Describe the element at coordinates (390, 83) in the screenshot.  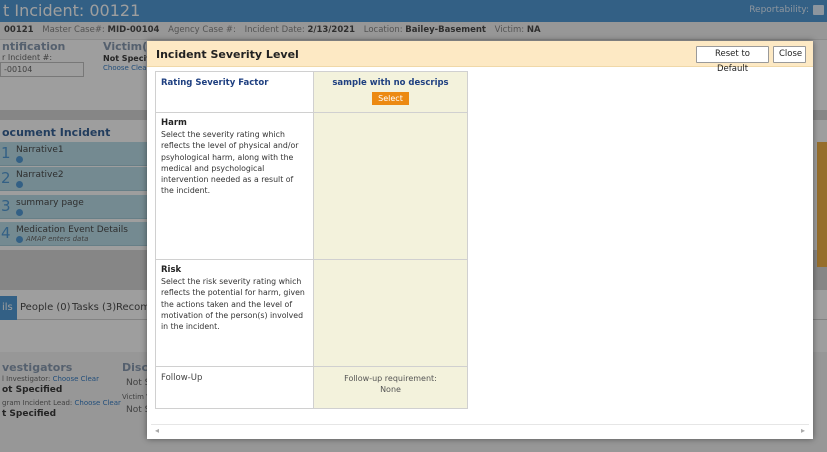
I see `option-name: sample with no descrips` at that location.